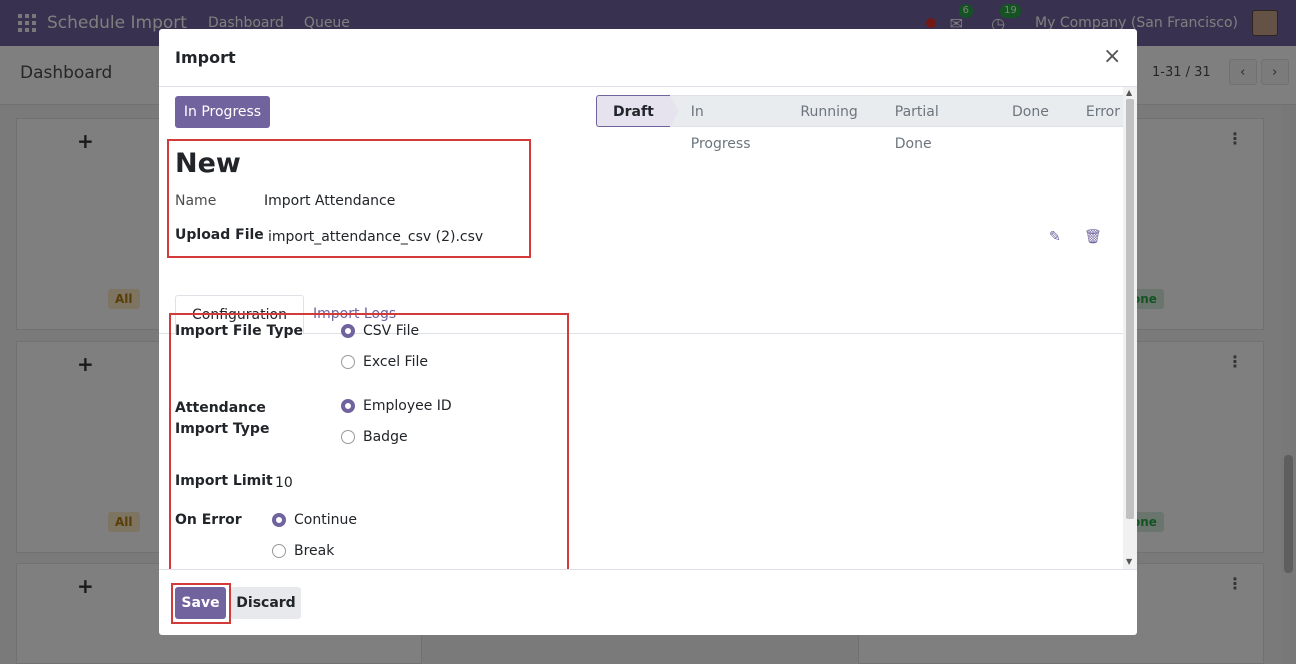 The height and width of the screenshot is (664, 1296). Describe the element at coordinates (385, 437) in the screenshot. I see `radio-label: Badge` at that location.